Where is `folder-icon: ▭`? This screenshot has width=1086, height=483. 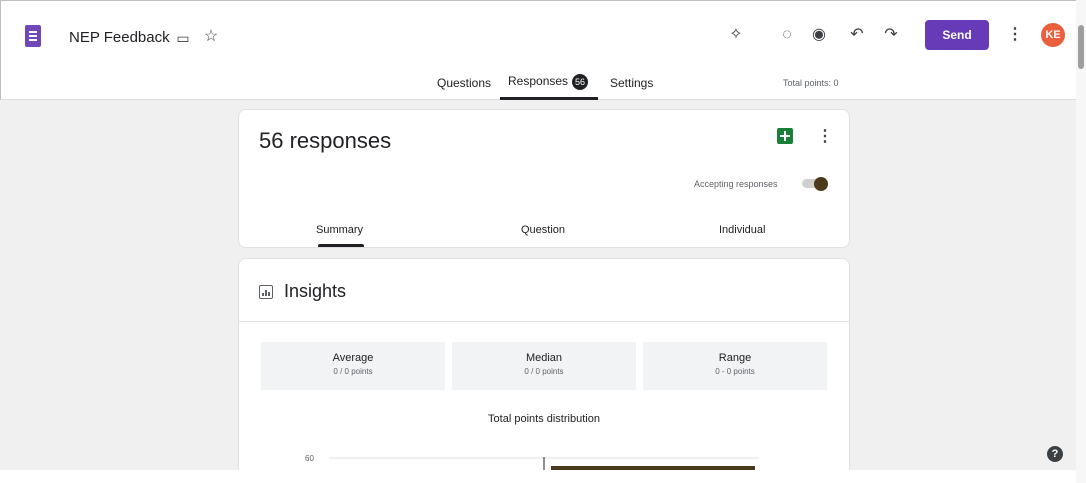
folder-icon: ▭ is located at coordinates (183, 38).